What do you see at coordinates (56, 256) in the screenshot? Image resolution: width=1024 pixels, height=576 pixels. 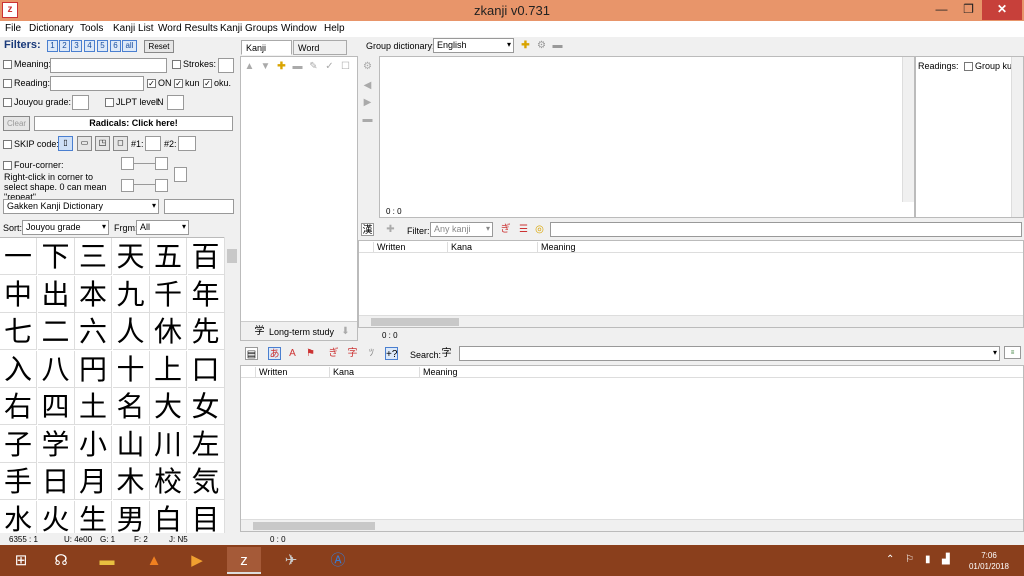 I see `kanji-cell: 下` at bounding box center [56, 256].